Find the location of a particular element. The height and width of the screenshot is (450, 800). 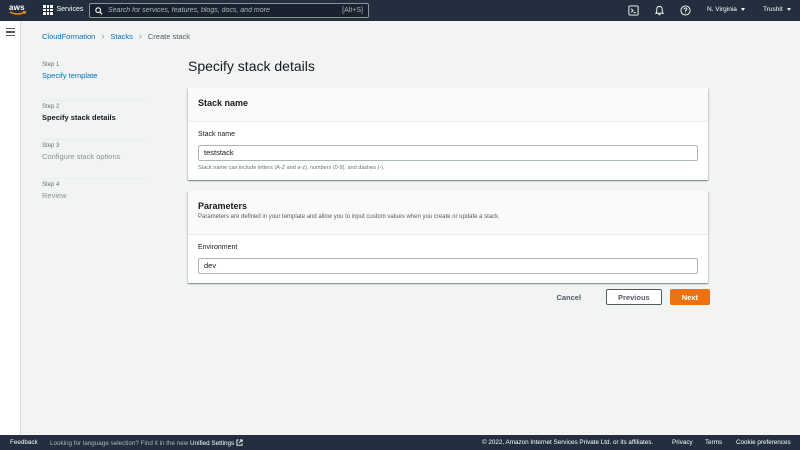

privacy-link: Privacy is located at coordinates (682, 442).